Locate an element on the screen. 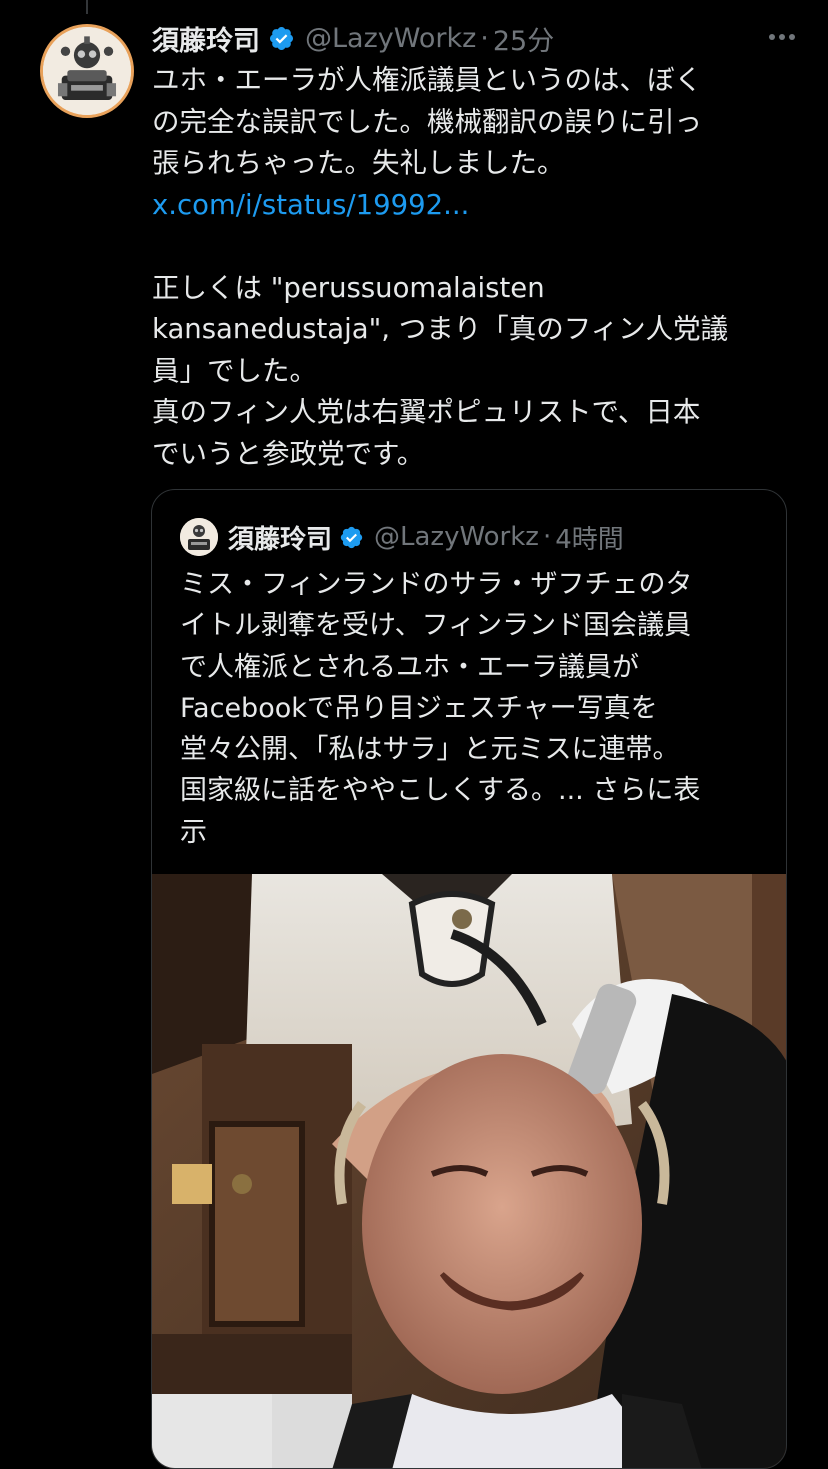 This screenshot has height=1469, width=828. quoted-author-avatar is located at coordinates (199, 537).